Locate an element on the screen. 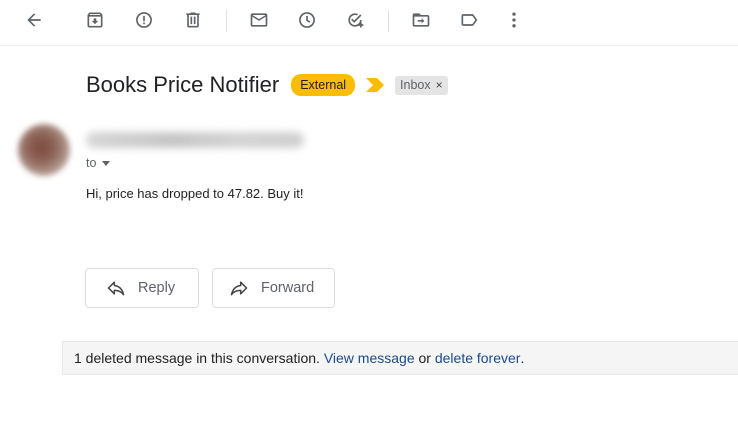 This screenshot has width=738, height=446. caret-down-icon is located at coordinates (106, 163).